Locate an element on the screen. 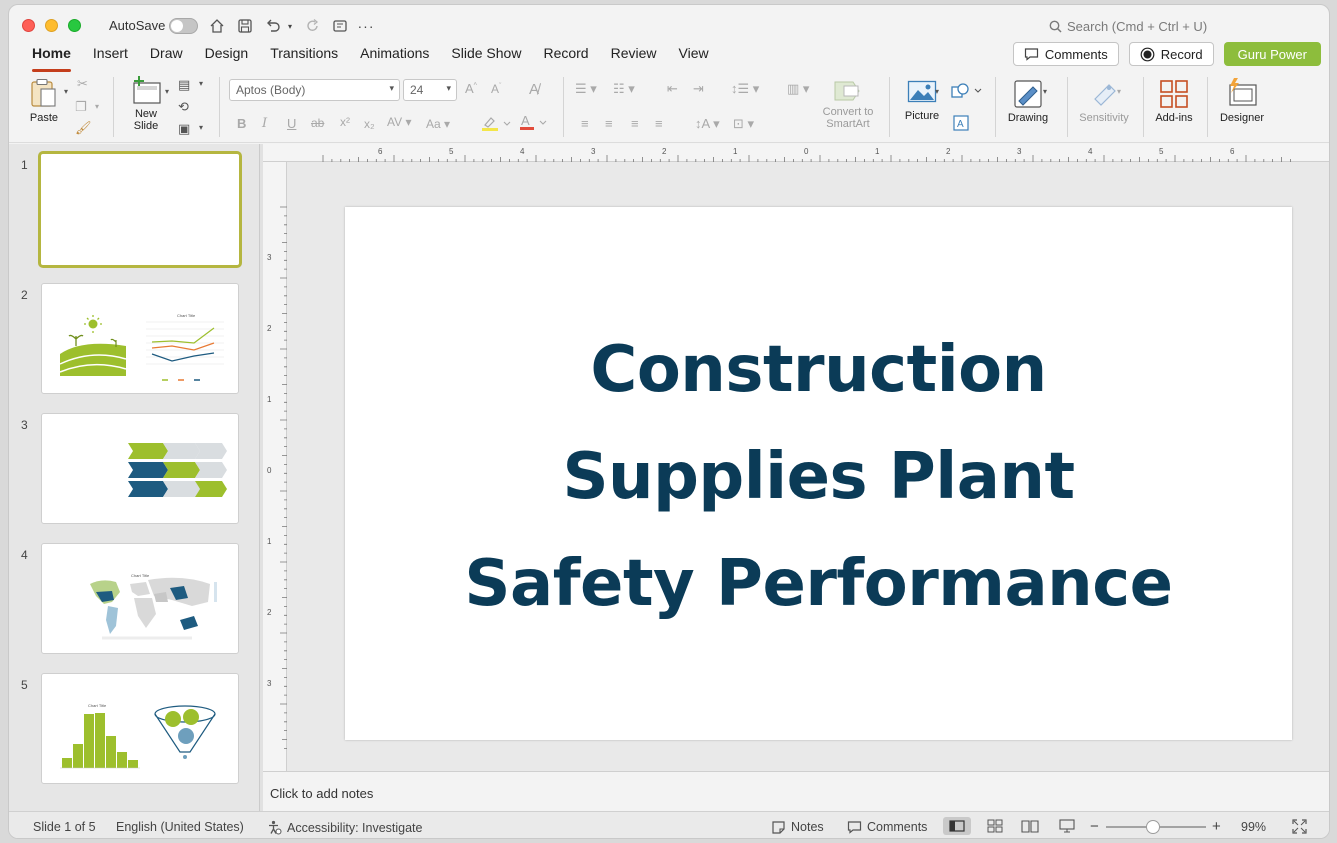  new-slide-button: New Slide is located at coordinates (146, 103).